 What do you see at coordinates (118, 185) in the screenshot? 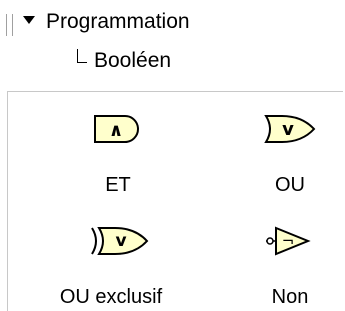
I see `item-label-et: ET` at bounding box center [118, 185].